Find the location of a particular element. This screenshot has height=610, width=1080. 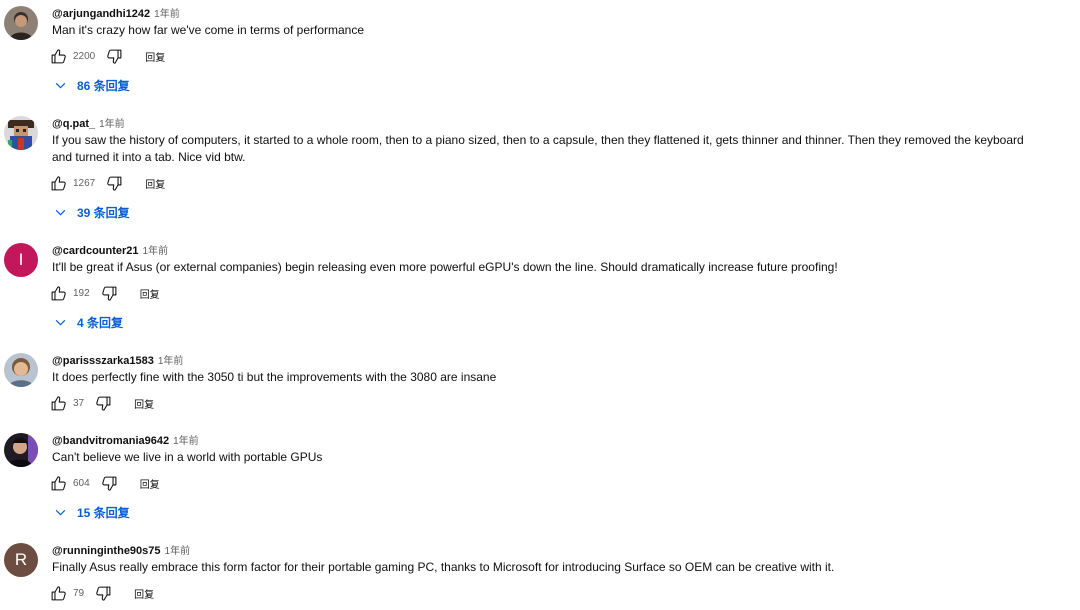

avatar: R is located at coordinates (21, 560).